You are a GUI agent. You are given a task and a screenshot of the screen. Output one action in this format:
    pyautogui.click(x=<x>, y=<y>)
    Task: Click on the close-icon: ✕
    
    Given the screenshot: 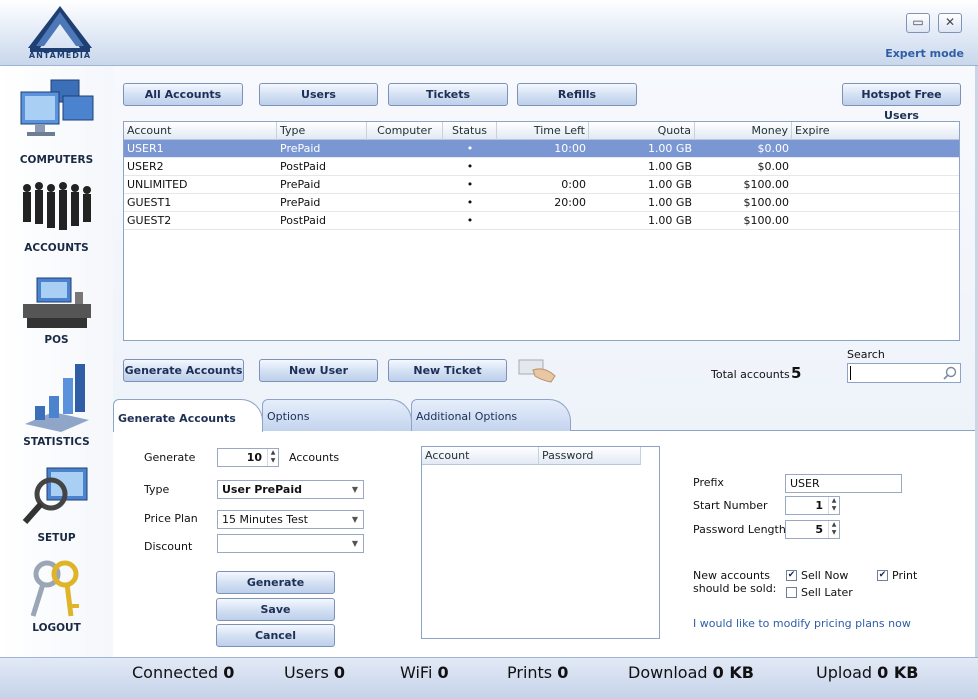 What is the action you would take?
    pyautogui.click(x=950, y=22)
    